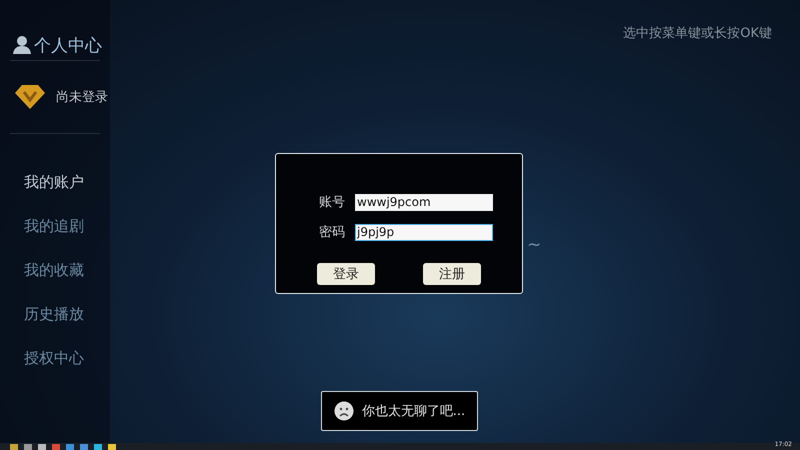 This screenshot has width=800, height=450. Describe the element at coordinates (332, 202) in the screenshot. I see `field-label: 账号` at that location.